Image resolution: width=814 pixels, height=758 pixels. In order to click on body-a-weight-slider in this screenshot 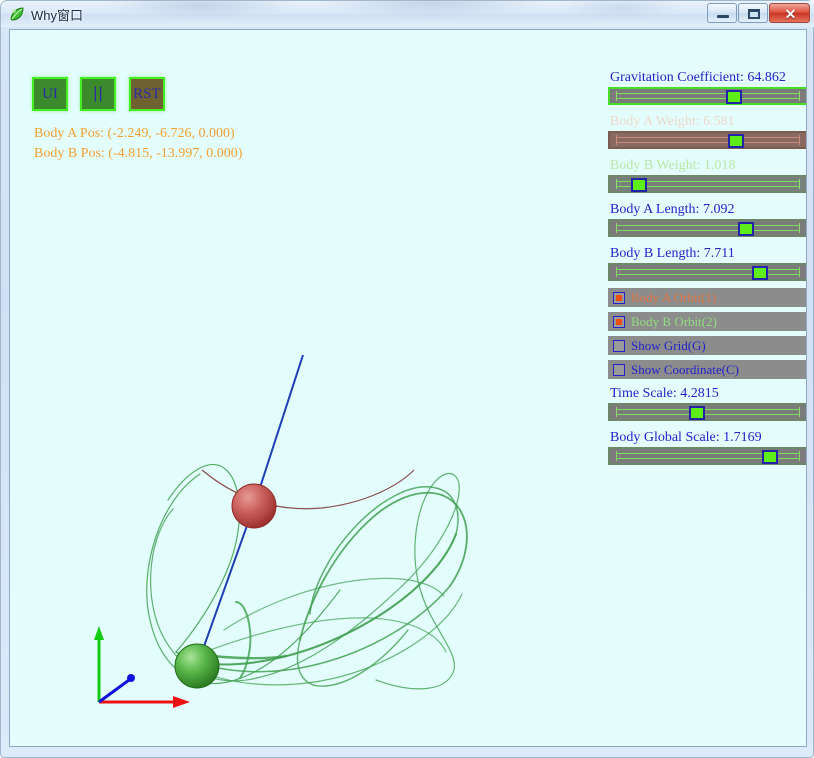, I will do `click(707, 140)`.